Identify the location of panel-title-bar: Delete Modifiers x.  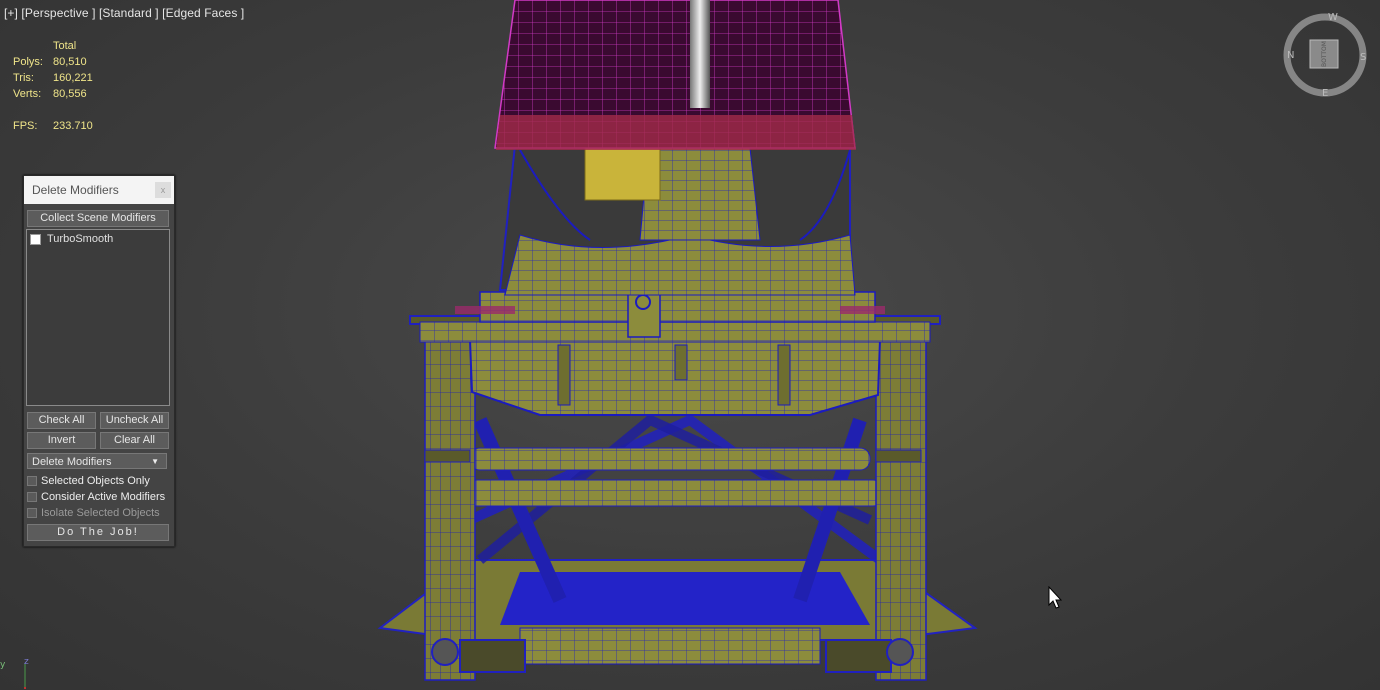
(99, 190).